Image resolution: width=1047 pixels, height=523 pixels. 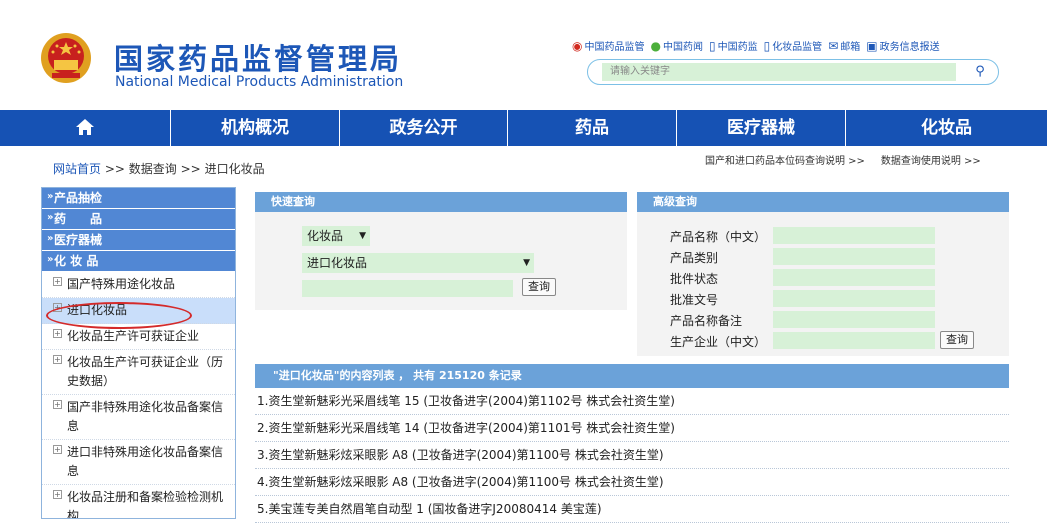 I want to click on approval-status-input, so click(x=854, y=277).